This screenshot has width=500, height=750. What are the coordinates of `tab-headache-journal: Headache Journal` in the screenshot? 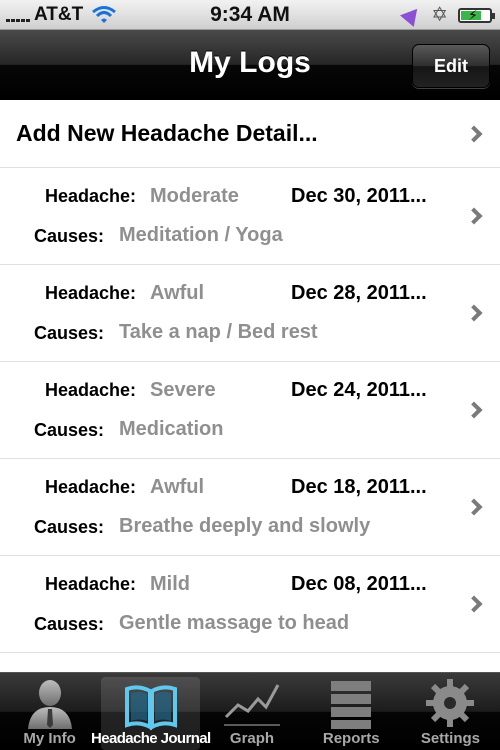 It's located at (151, 713).